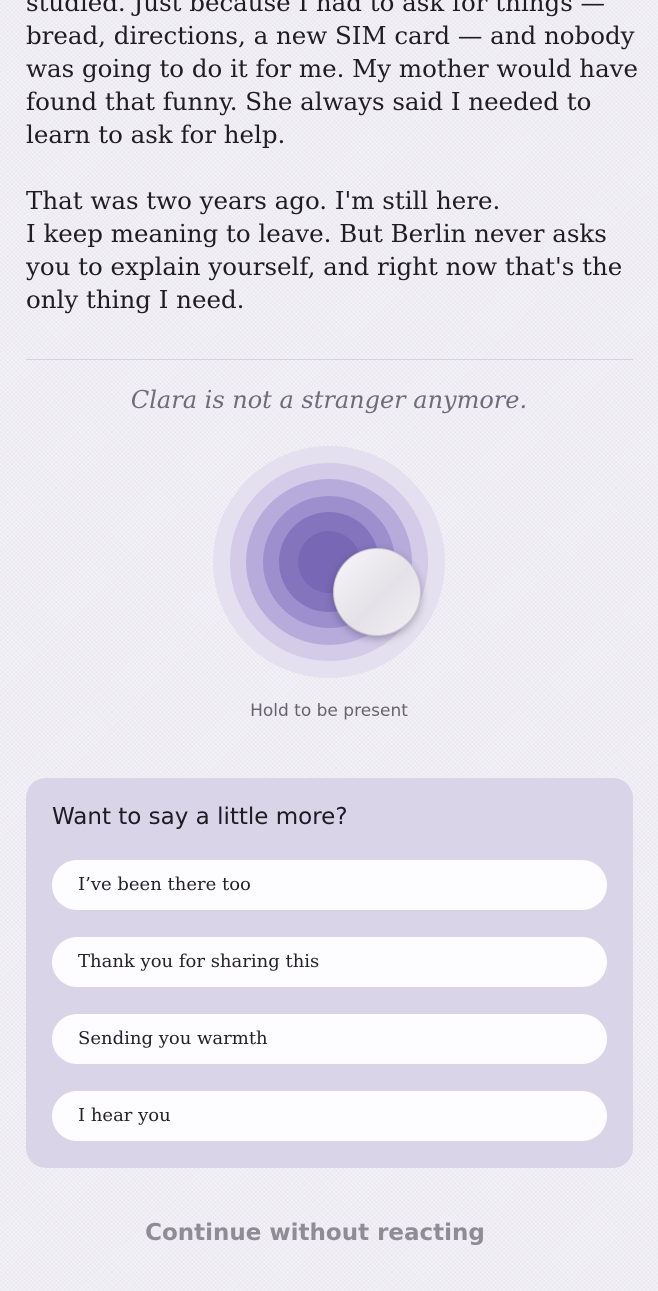 This screenshot has height=1291, width=658. What do you see at coordinates (329, 562) in the screenshot?
I see `presence-ripple` at bounding box center [329, 562].